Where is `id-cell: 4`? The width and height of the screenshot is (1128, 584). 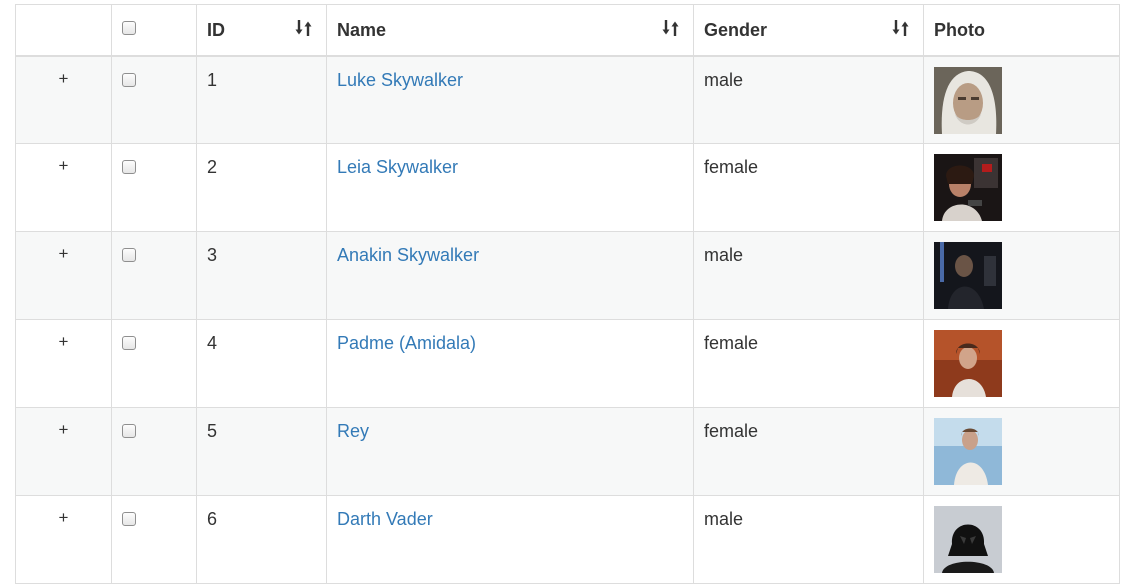
id-cell: 4 is located at coordinates (261, 363).